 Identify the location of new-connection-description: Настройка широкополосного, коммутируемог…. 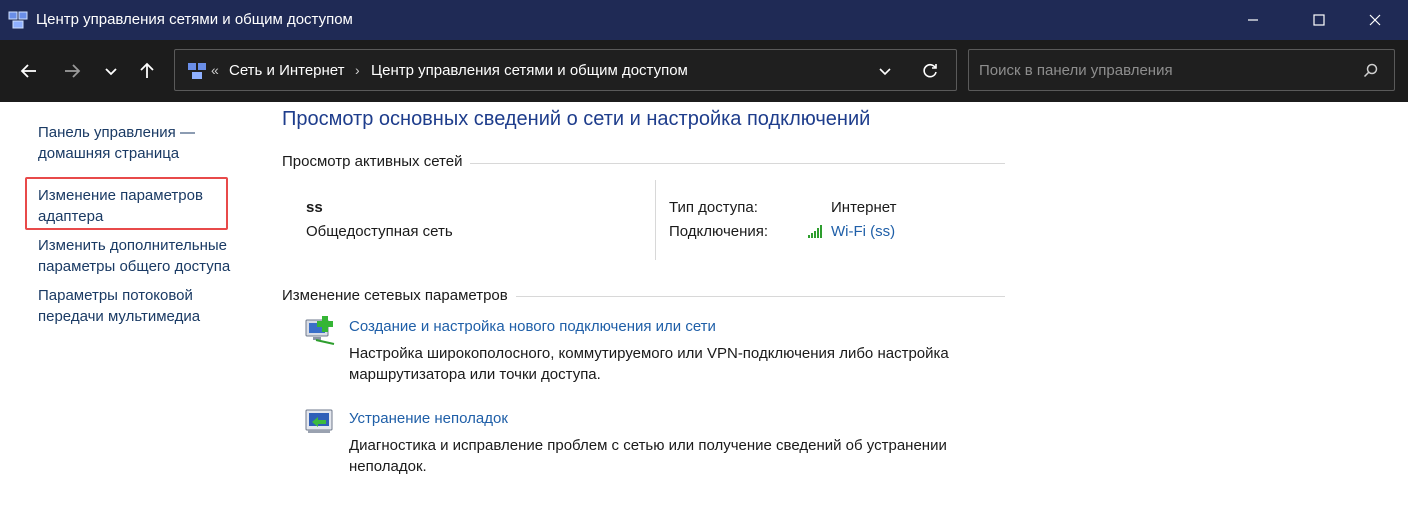
(669, 364).